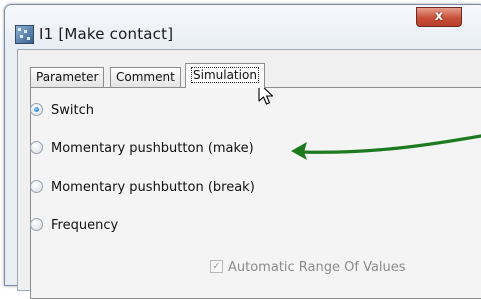 Image resolution: width=481 pixels, height=299 pixels. Describe the element at coordinates (439, 17) in the screenshot. I see `close-button: x` at that location.